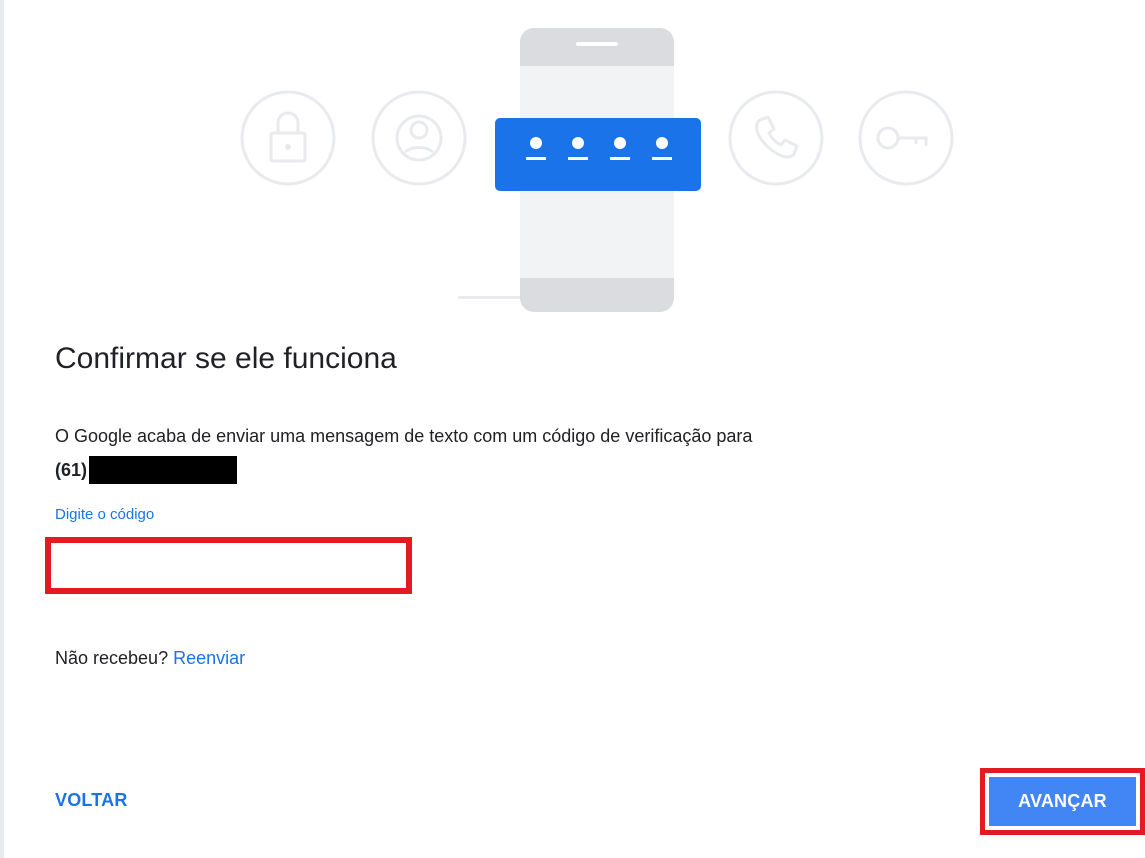  Describe the element at coordinates (209, 658) in the screenshot. I see `resend-link: Reenviar` at that location.